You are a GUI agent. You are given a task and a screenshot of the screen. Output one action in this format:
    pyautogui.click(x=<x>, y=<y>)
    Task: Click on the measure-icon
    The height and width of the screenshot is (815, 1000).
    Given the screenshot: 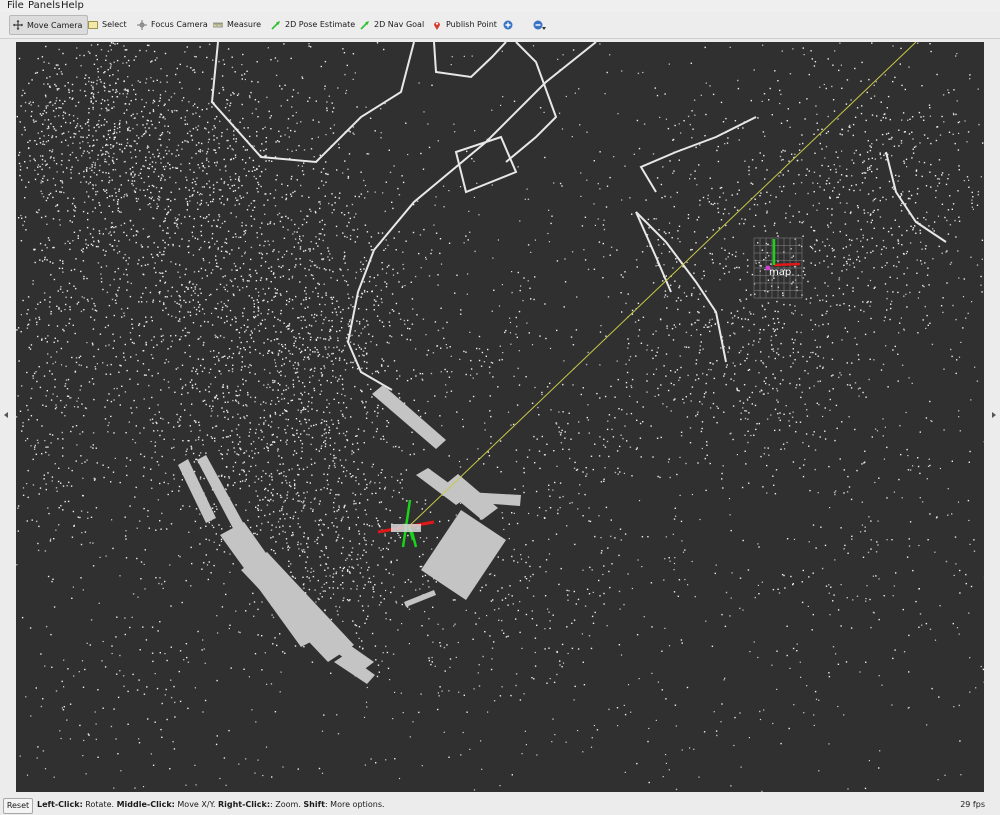 What is the action you would take?
    pyautogui.click(x=218, y=25)
    